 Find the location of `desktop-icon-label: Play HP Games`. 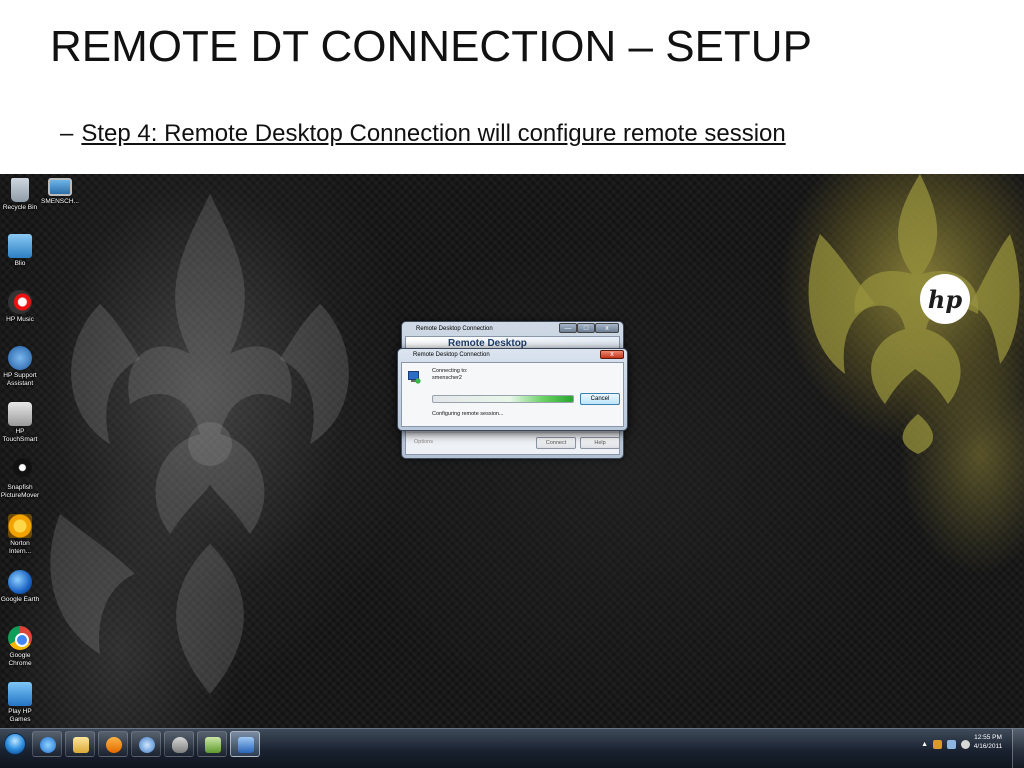

desktop-icon-label: Play HP Games is located at coordinates (20, 715).